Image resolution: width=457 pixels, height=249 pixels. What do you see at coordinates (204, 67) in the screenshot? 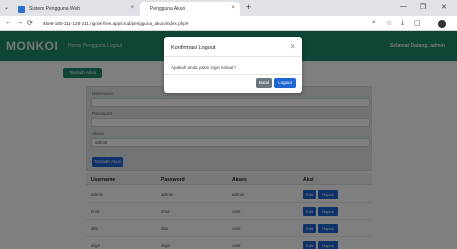
I see `modal-message: Apakah anda yakin ingin keluar?` at bounding box center [204, 67].